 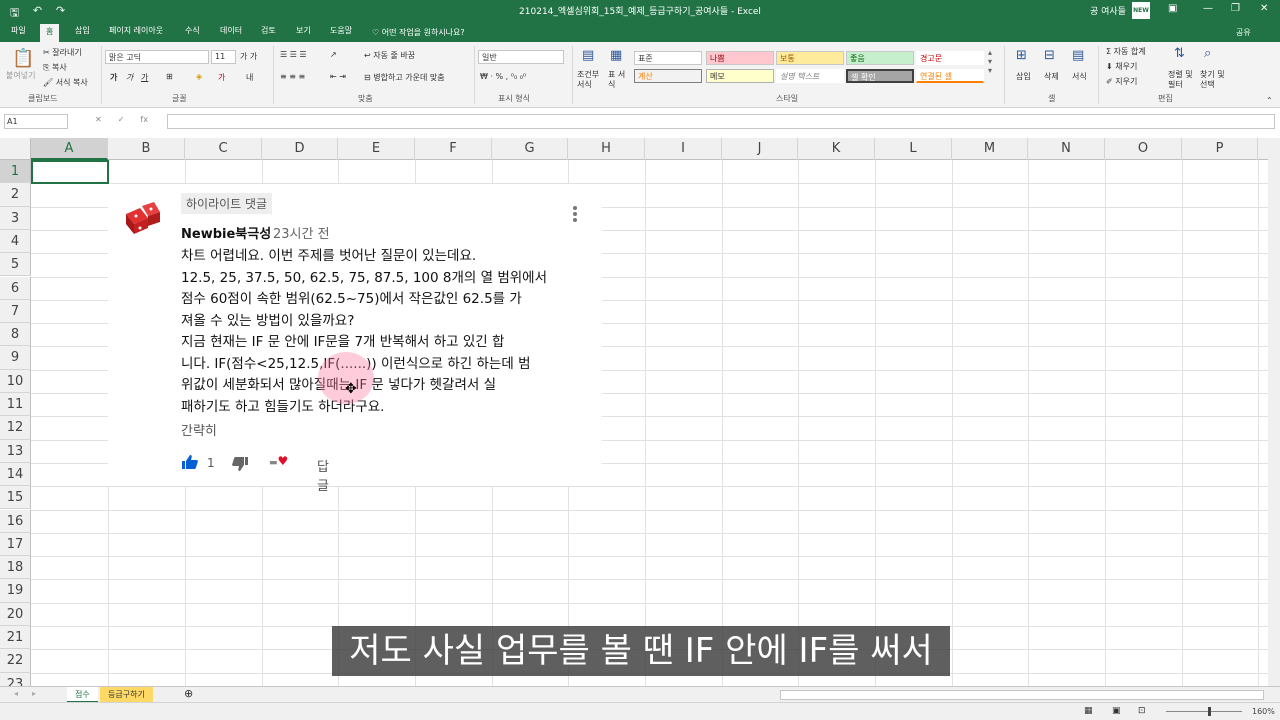 I want to click on tab-home: 홈, so click(x=50, y=33).